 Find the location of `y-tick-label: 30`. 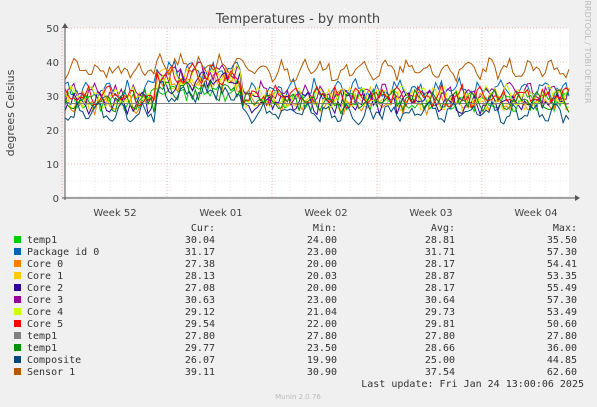

y-tick-label: 30 is located at coordinates (52, 97).